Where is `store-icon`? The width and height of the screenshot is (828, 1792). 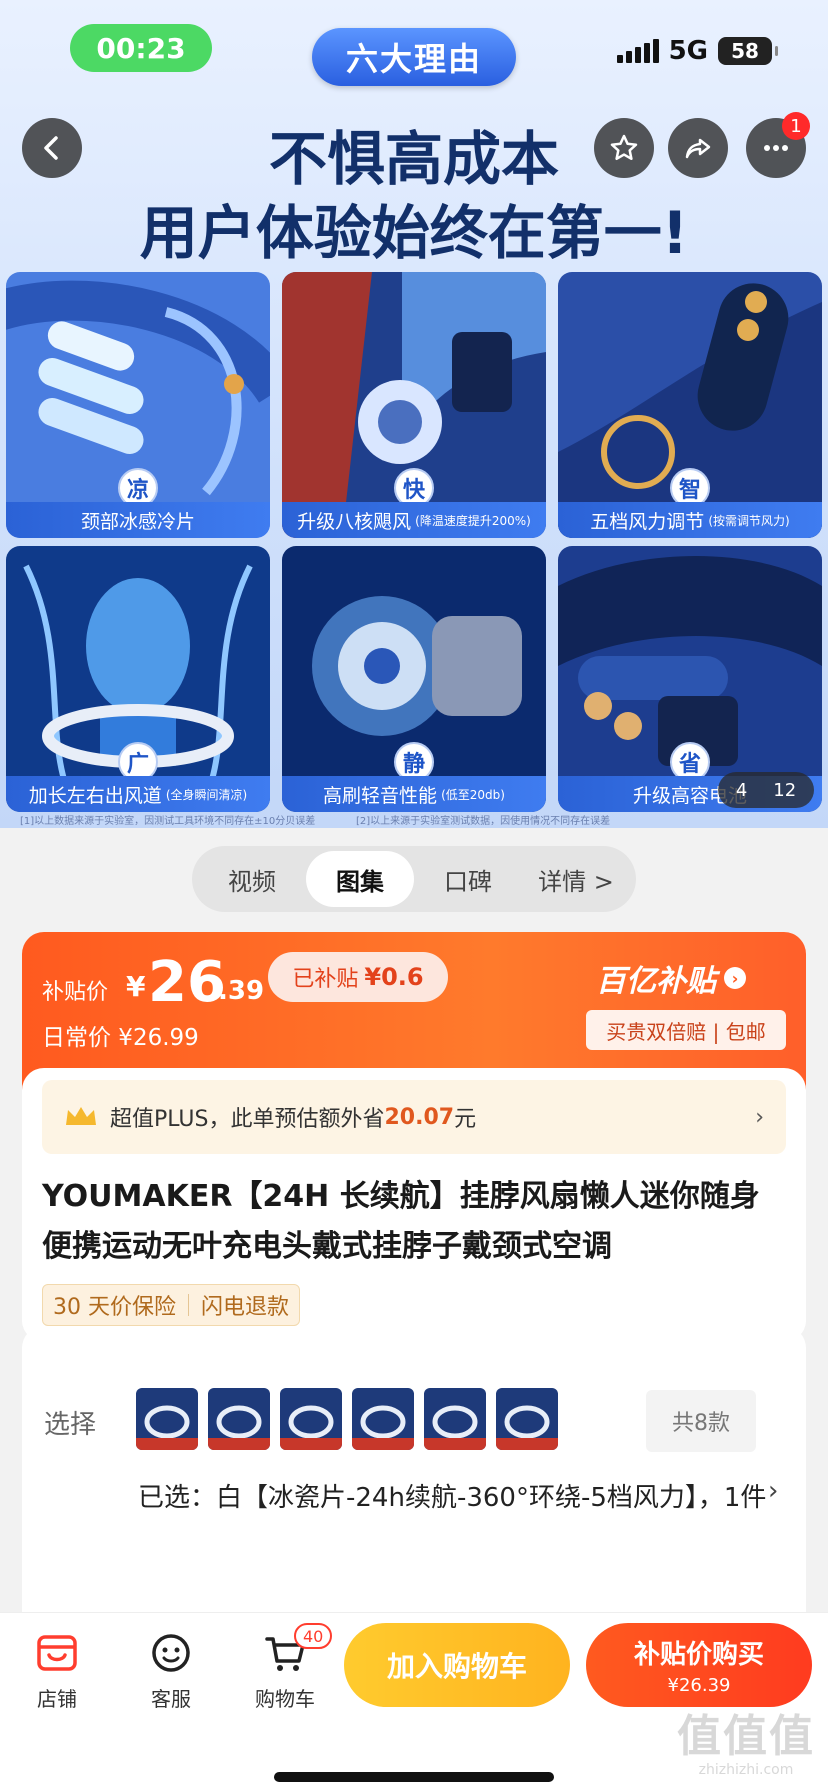
store-icon is located at coordinates (57, 1653).